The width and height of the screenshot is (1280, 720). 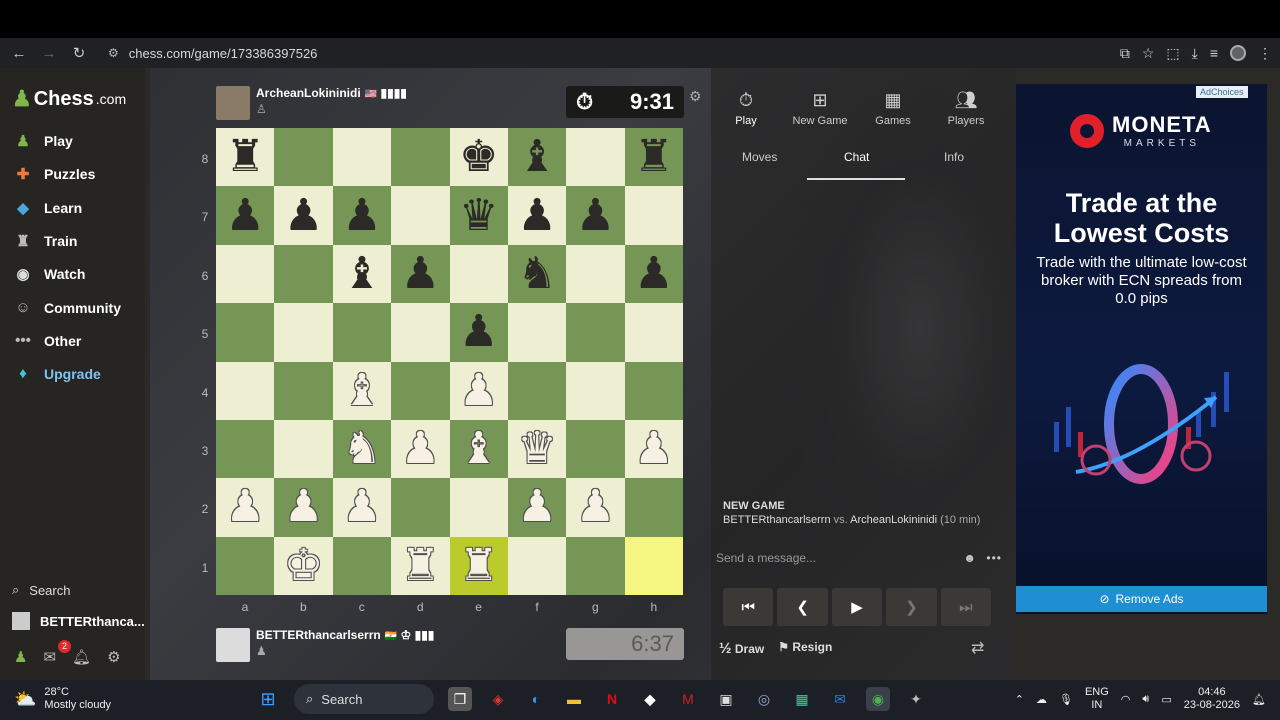 What do you see at coordinates (303, 565) in the screenshot?
I see `white-king-icon: ♚` at bounding box center [303, 565].